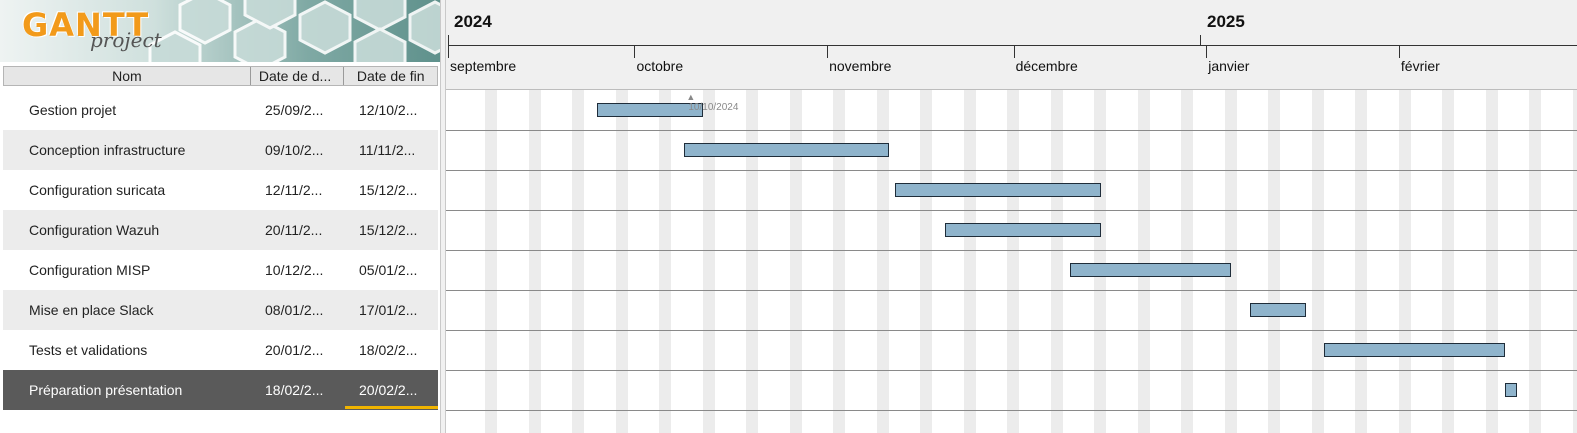 The width and height of the screenshot is (1577, 433). I want to click on task-name: Conception infrastructure, so click(107, 150).